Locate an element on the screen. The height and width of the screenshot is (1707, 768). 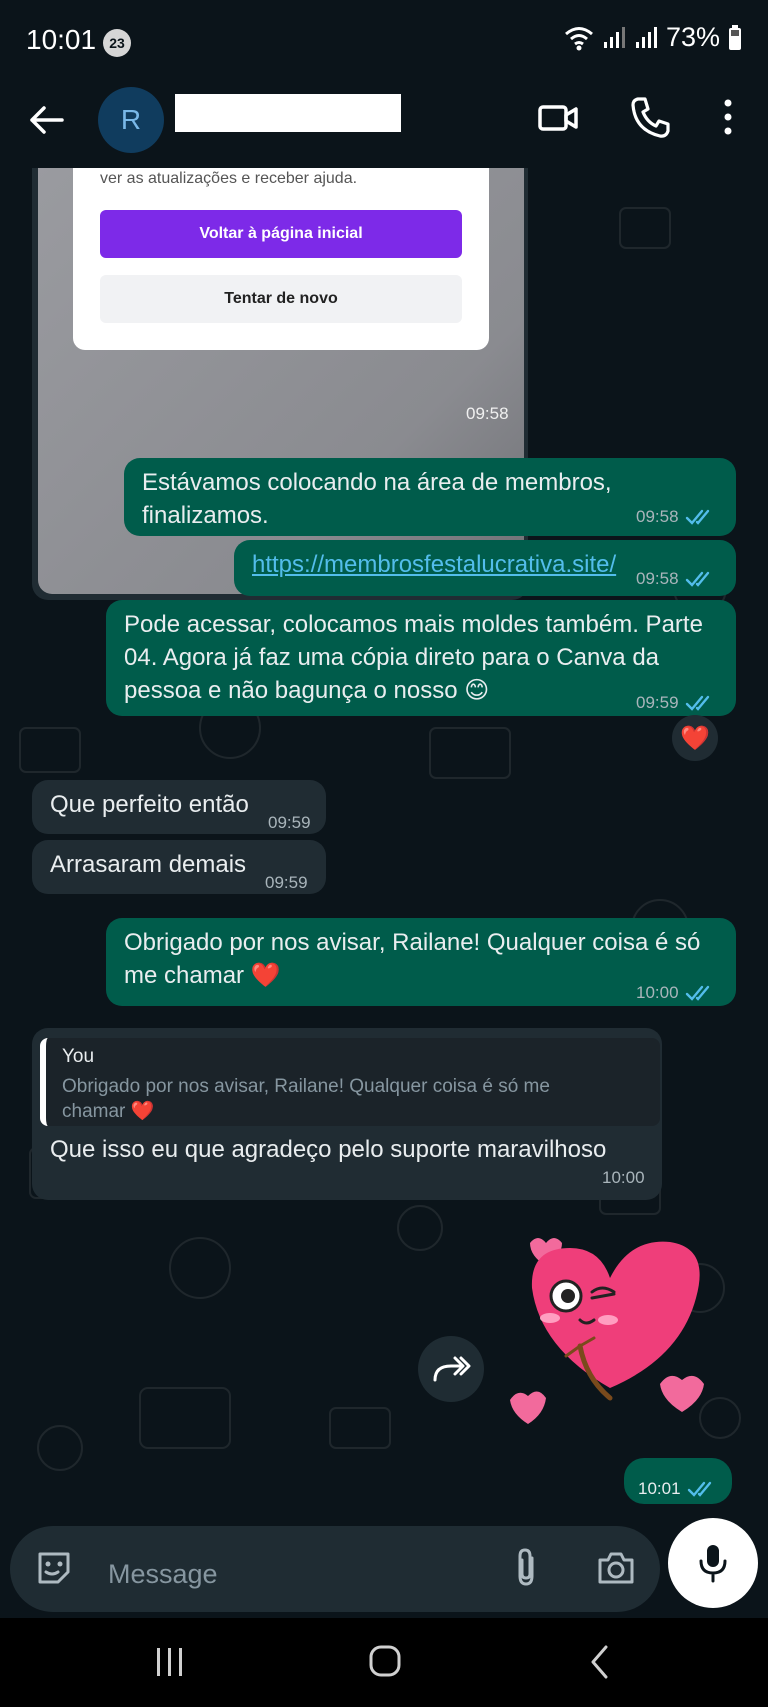
quoted-author: You is located at coordinates (78, 1056).